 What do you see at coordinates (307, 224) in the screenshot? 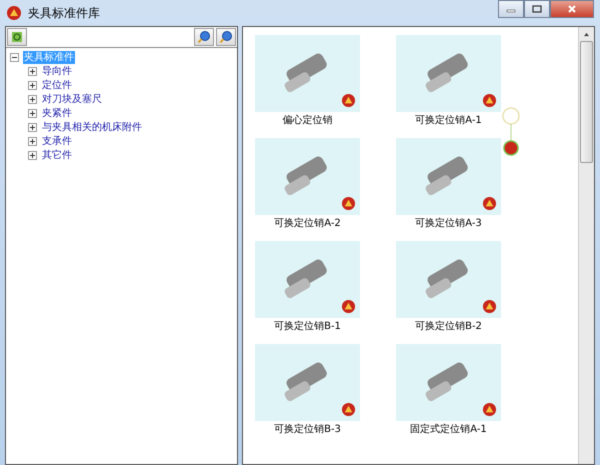
I see `part-label: 可换定位销A-2` at bounding box center [307, 224].